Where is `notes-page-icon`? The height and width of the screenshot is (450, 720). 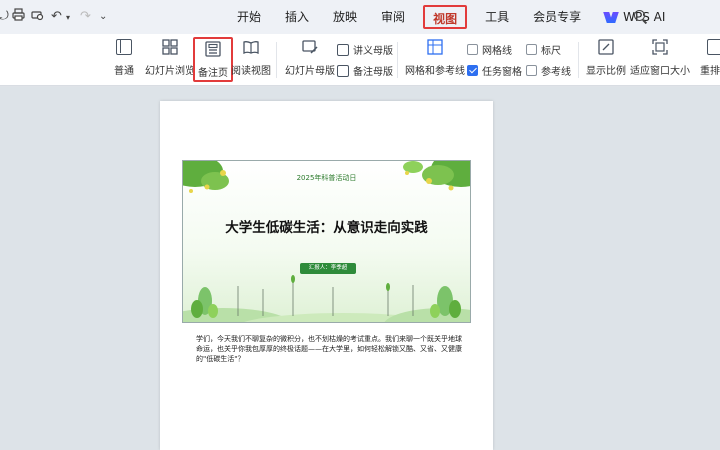 notes-page-icon is located at coordinates (213, 49).